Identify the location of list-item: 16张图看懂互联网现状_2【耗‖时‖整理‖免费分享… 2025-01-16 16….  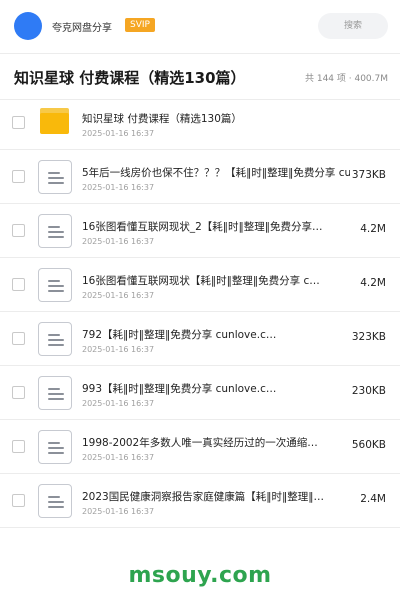
(200, 231).